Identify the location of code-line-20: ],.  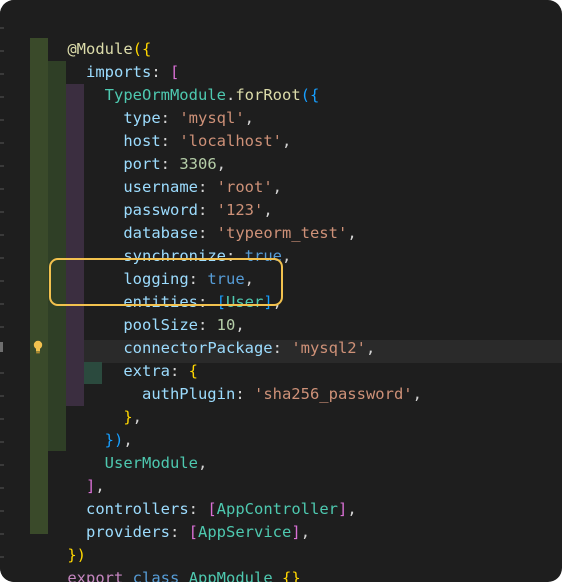
(95, 486).